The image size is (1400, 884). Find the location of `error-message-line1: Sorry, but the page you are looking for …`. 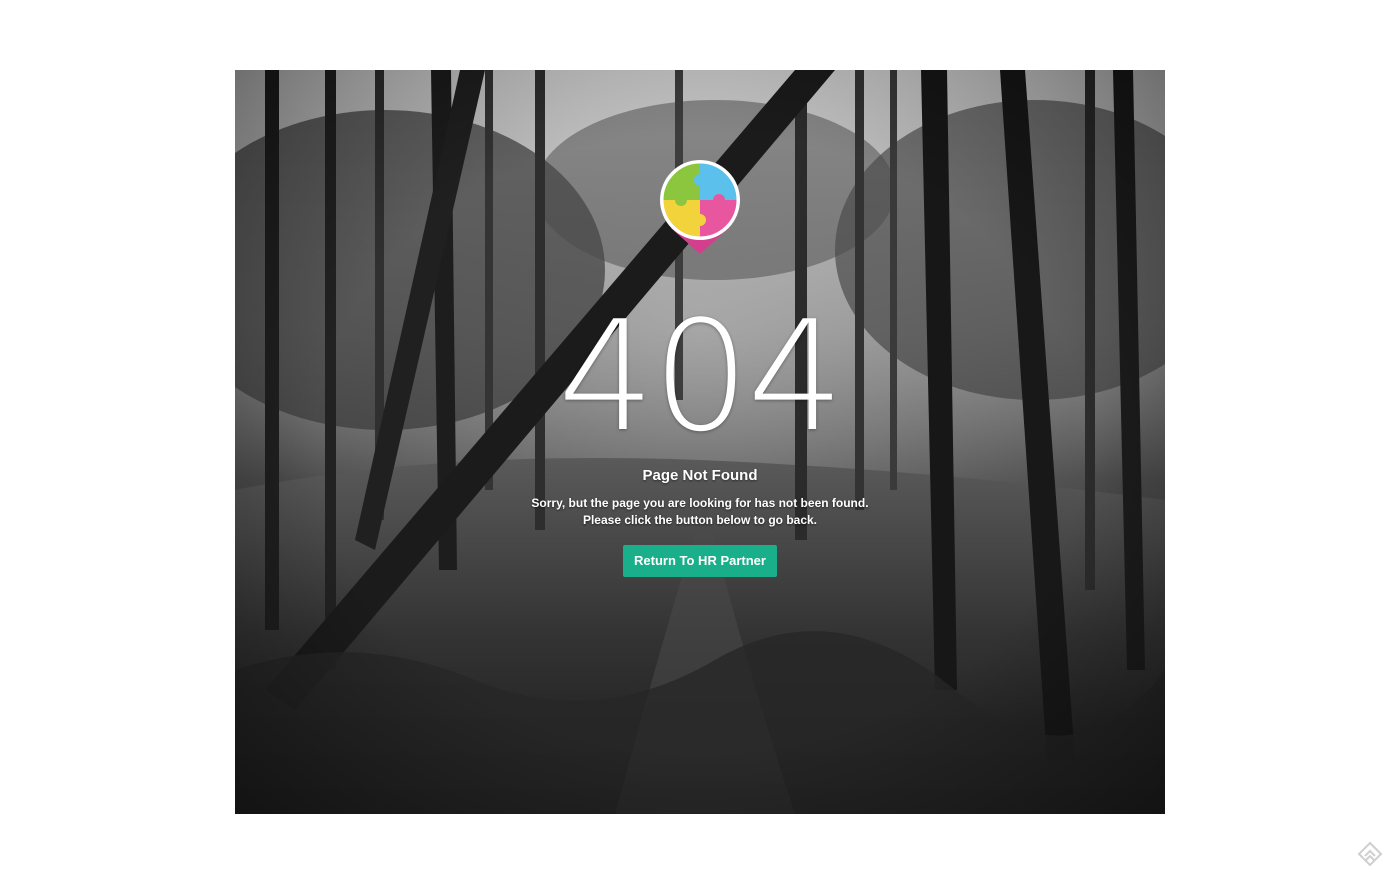

error-message-line1: Sorry, but the page you are looking for … is located at coordinates (700, 503).